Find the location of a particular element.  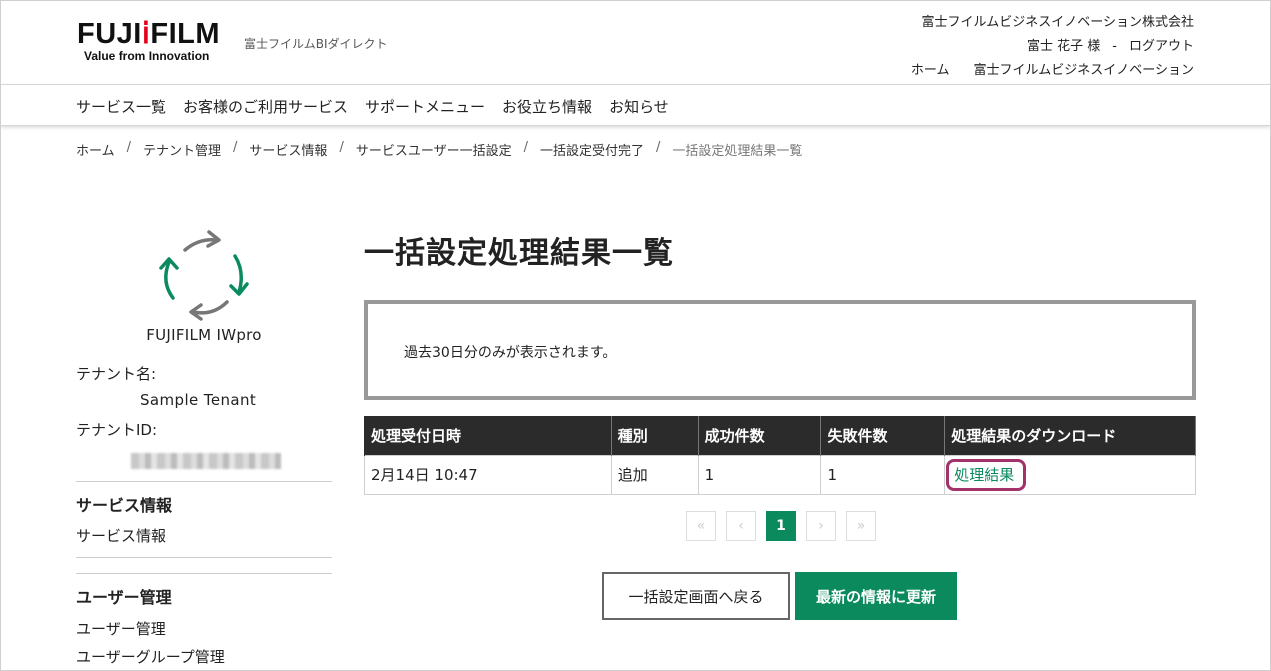

breadcrumb-bulk-settings: サービスユーザー一括設定 is located at coordinates (434, 149).